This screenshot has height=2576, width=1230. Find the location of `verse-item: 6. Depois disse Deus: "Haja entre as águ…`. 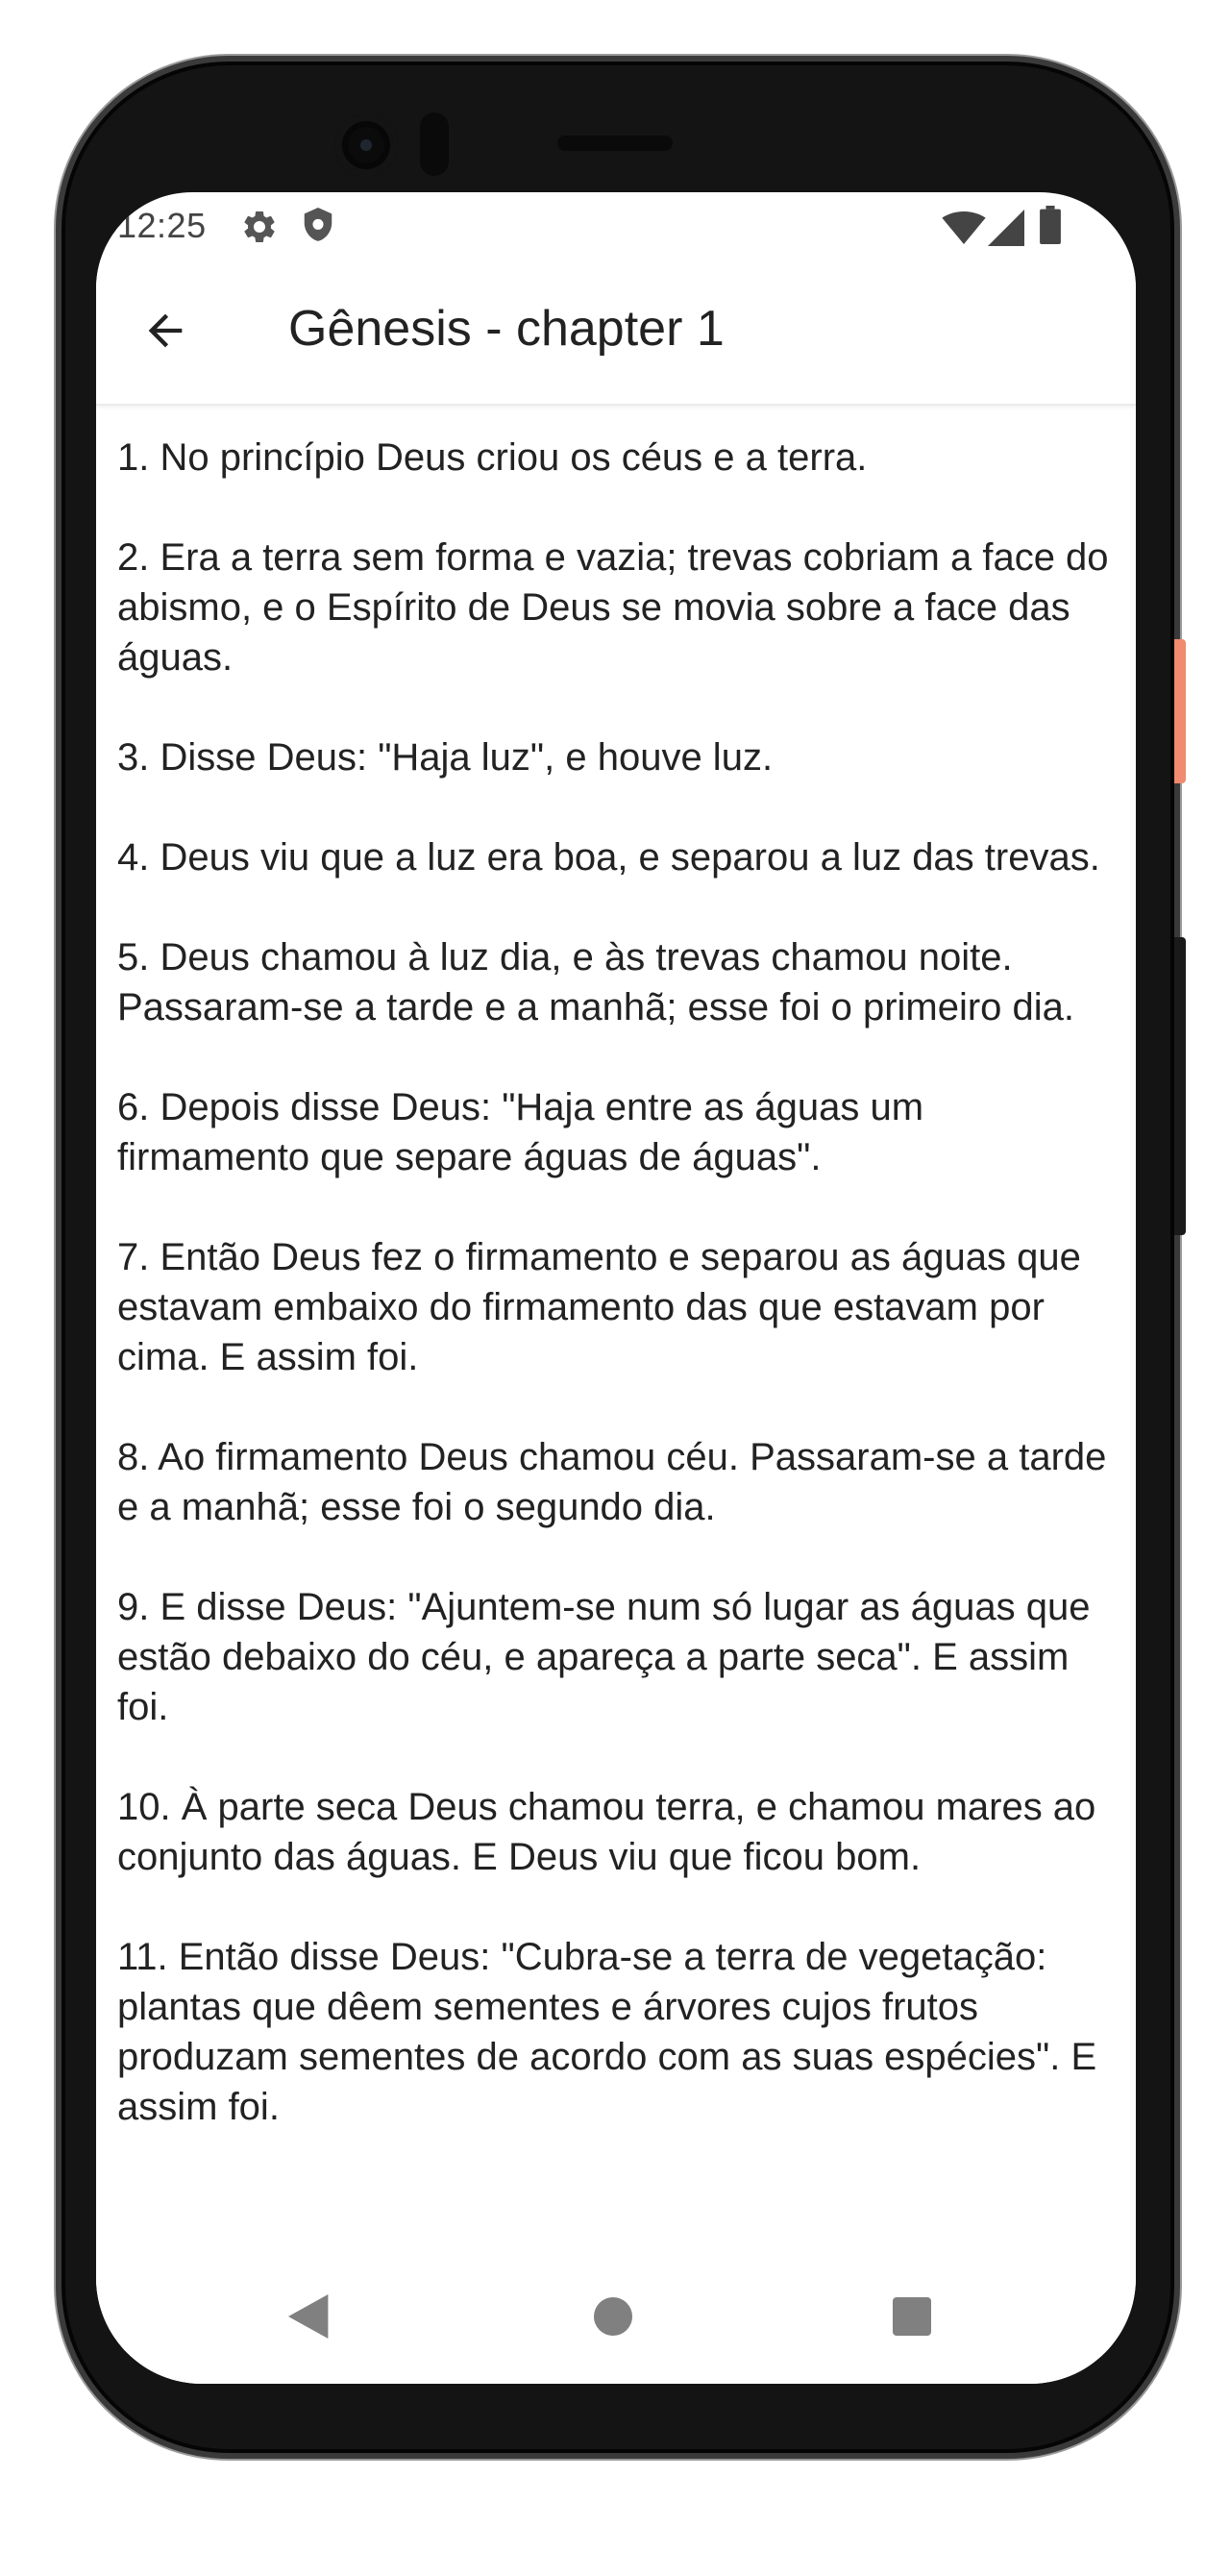

verse-item: 6. Depois disse Deus: "Haja entre as águ… is located at coordinates (521, 1132).